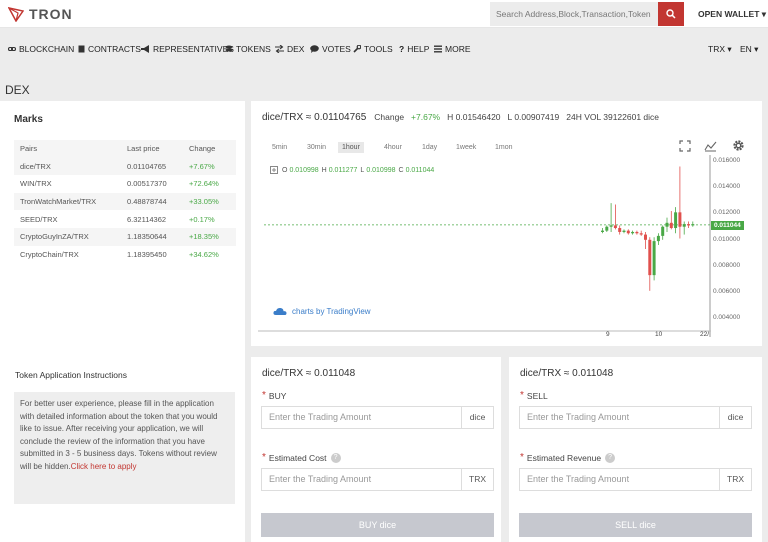  I want to click on change-value: +0.17%, so click(202, 219).